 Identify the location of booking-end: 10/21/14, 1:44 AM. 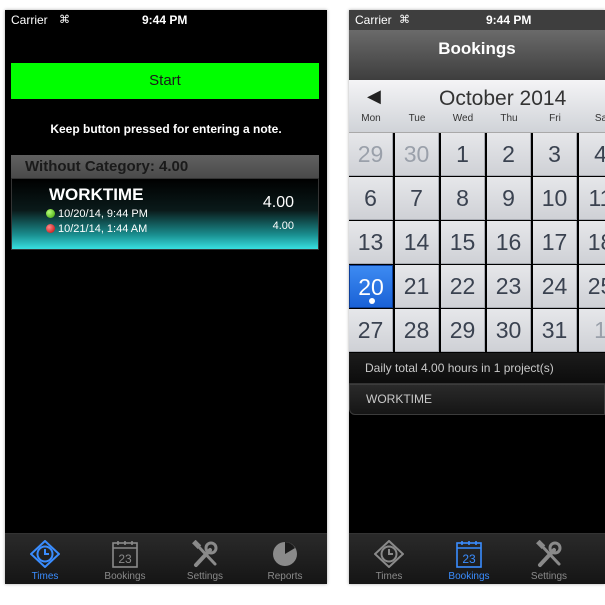
(96, 229).